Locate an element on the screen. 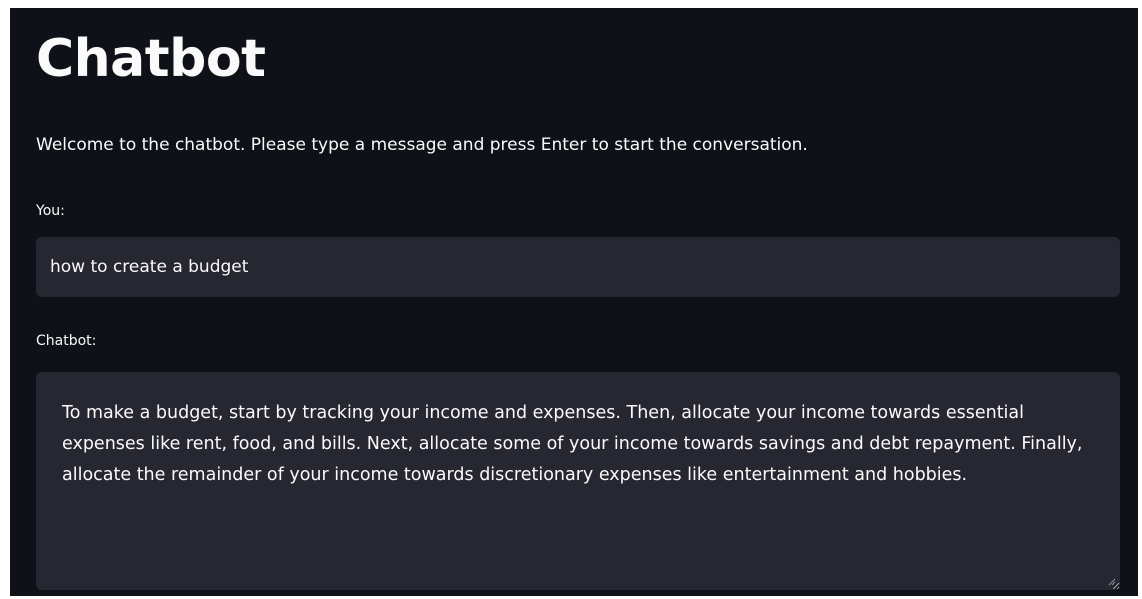 This screenshot has width=1142, height=599. user-input-label: You: is located at coordinates (50, 211).